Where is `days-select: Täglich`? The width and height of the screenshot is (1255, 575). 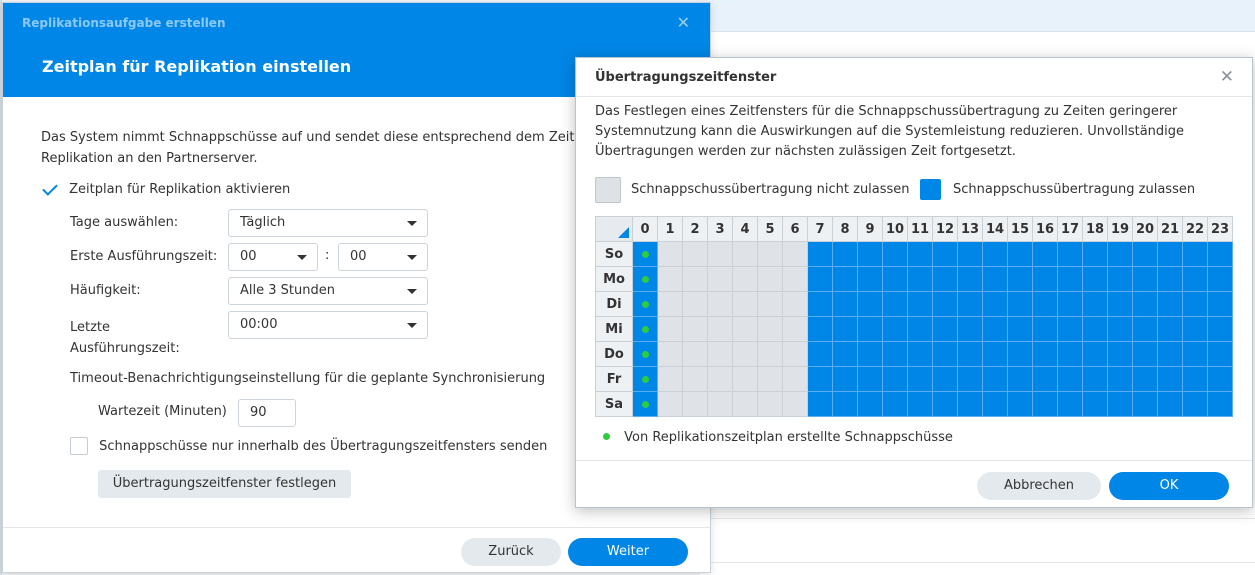
days-select: Täglich is located at coordinates (328, 223).